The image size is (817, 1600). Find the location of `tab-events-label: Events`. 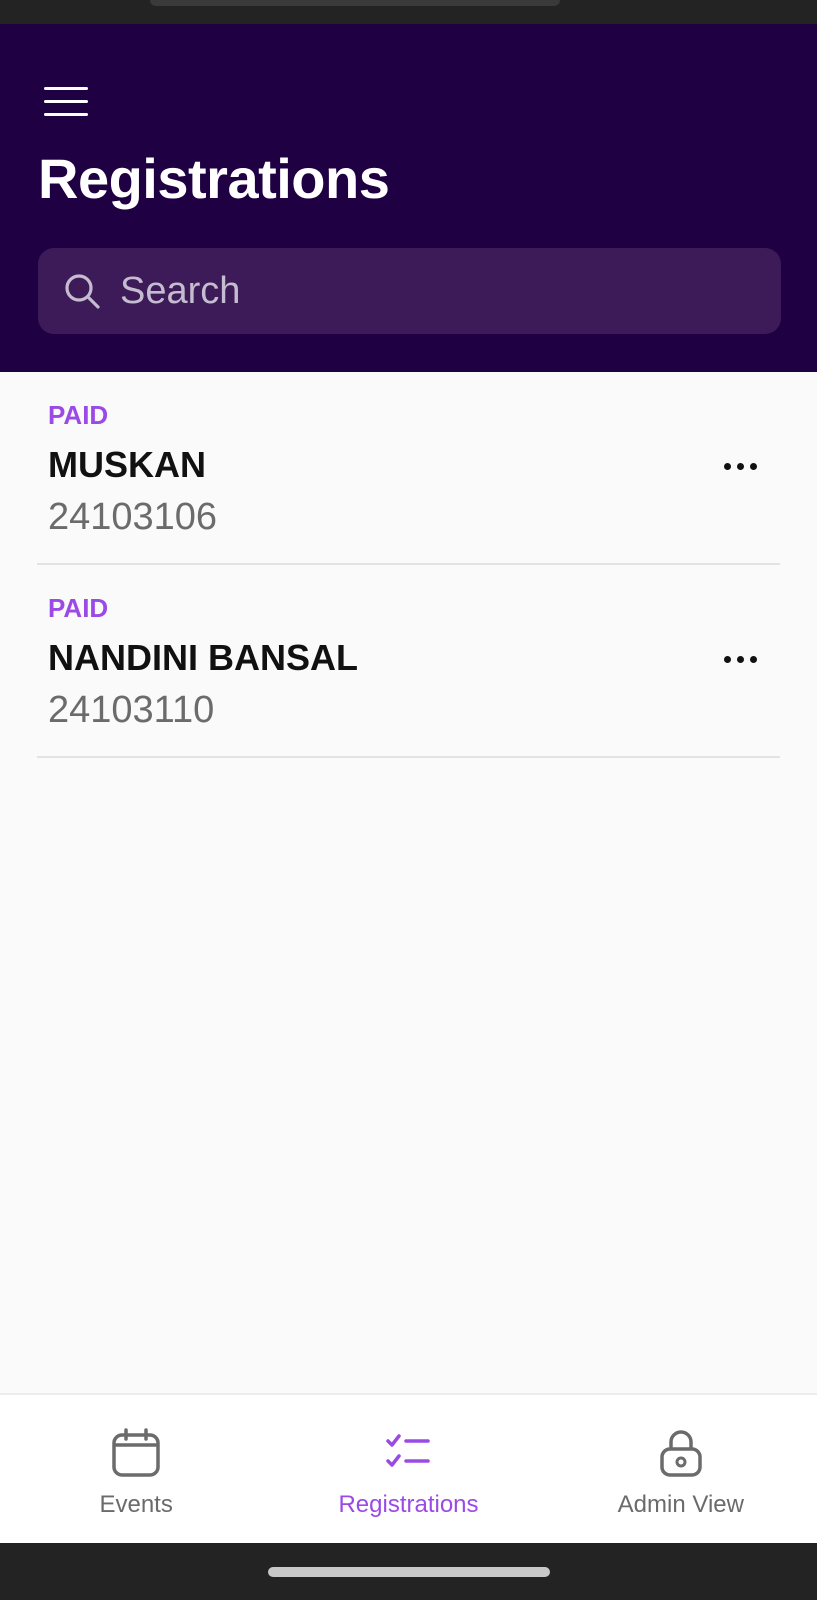

tab-events-label: Events is located at coordinates (136, 1504).